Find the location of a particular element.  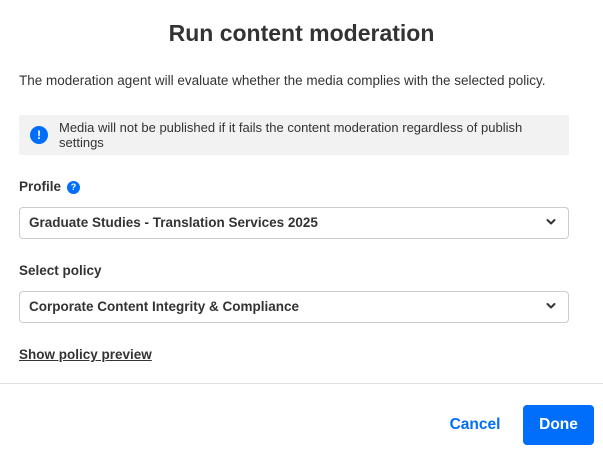

policy-select: Corporate Content Integrity & Compliance is located at coordinates (294, 307).